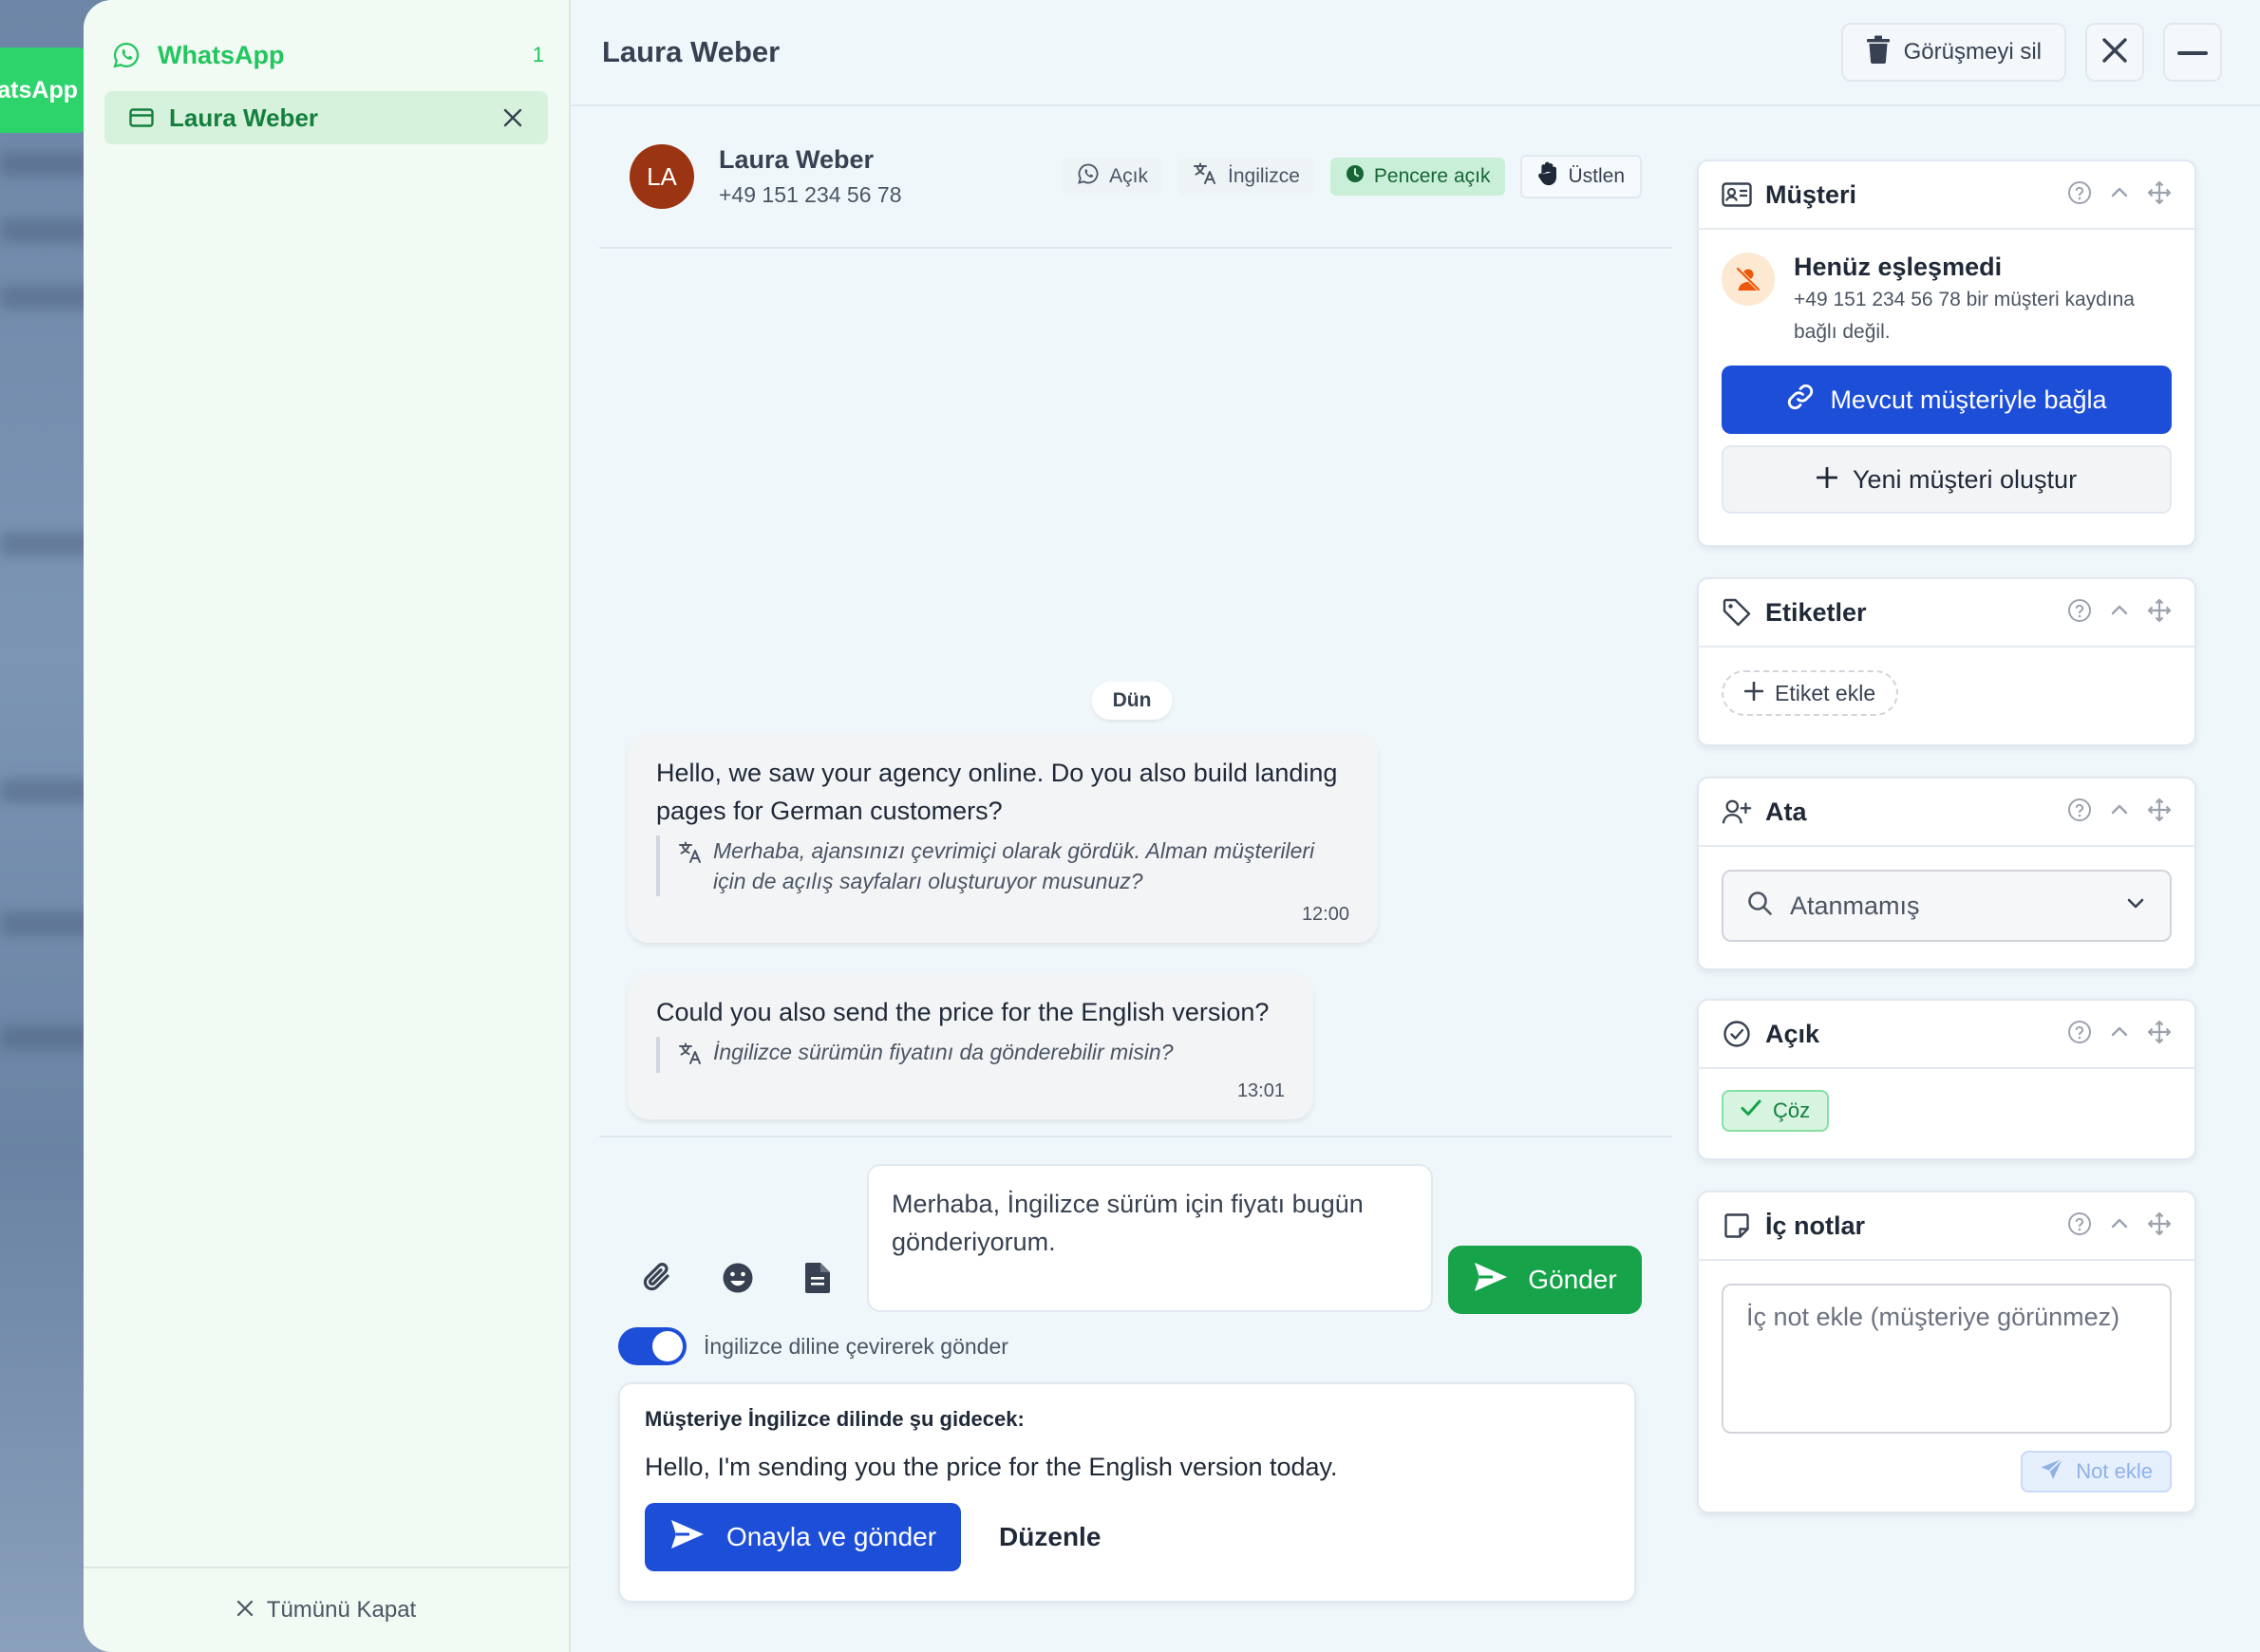 This screenshot has width=2260, height=1652. I want to click on note-icon, so click(1737, 1226).